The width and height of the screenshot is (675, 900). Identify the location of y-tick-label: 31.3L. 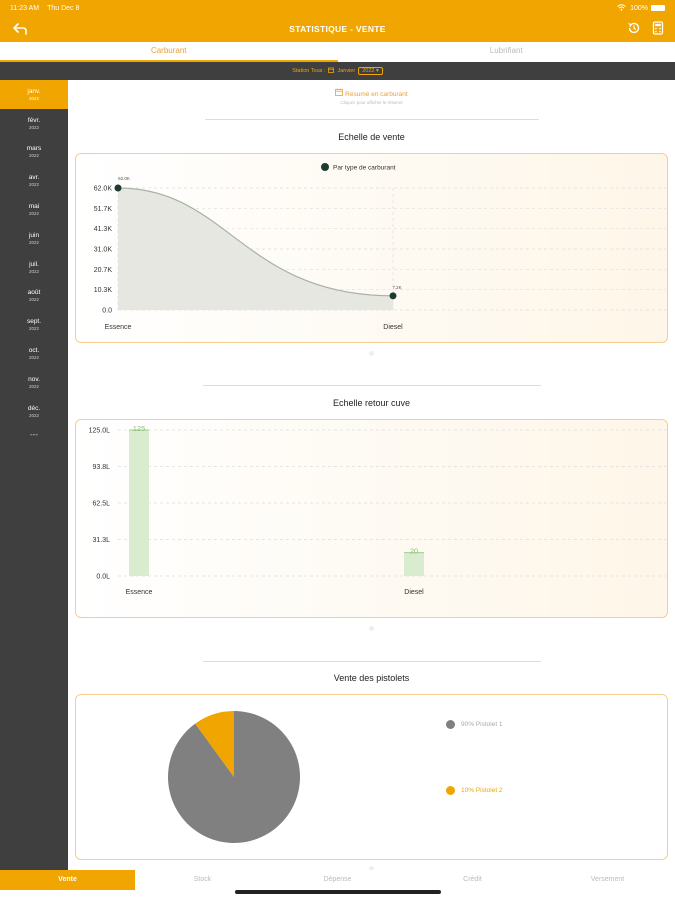
(101, 540).